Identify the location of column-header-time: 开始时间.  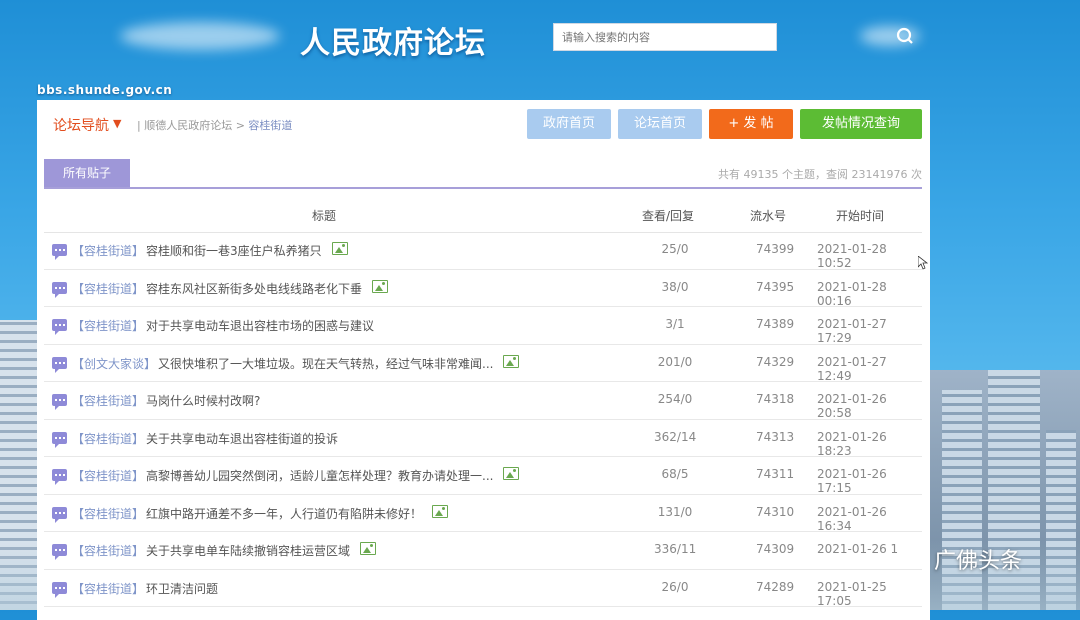
(860, 216).